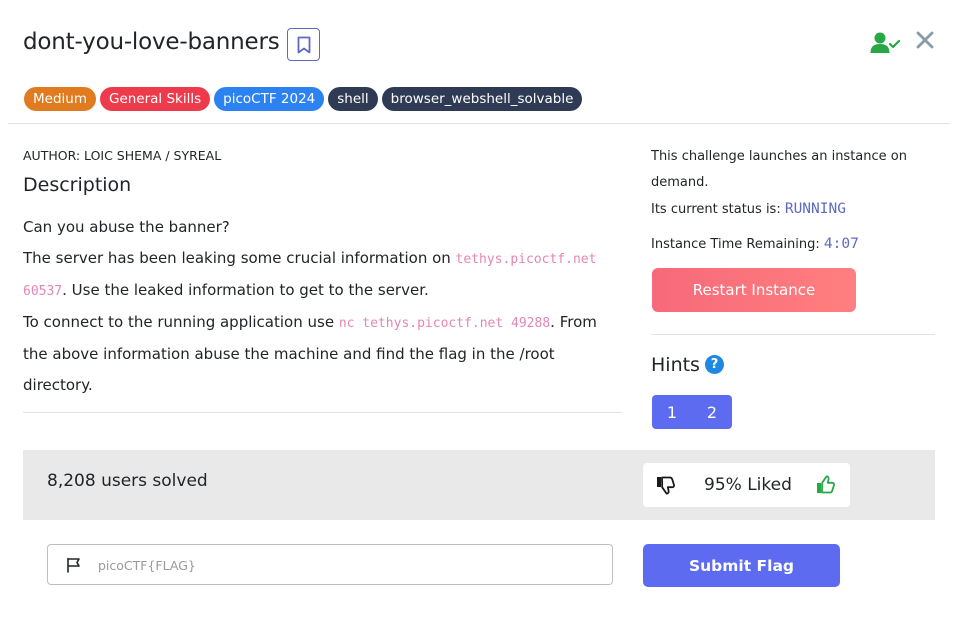 The image size is (955, 626). I want to click on hint-buttons: 1 2, so click(692, 412).